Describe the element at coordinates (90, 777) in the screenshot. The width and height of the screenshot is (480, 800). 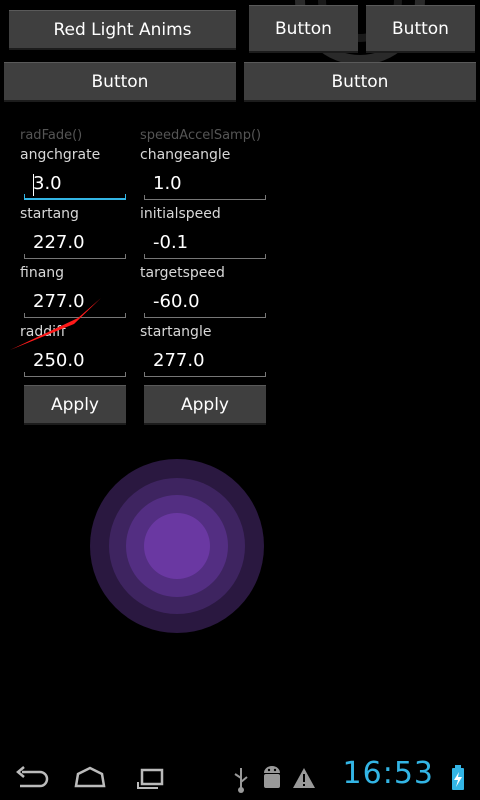
I see `home-icon` at that location.